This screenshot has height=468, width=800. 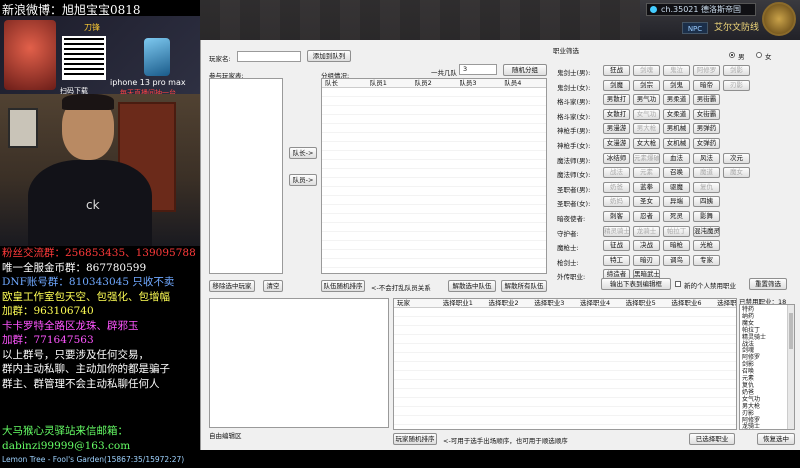 What do you see at coordinates (434, 176) in the screenshot?
I see `group-grid: 队长 队员1 队员2 队员3 队员4` at bounding box center [434, 176].